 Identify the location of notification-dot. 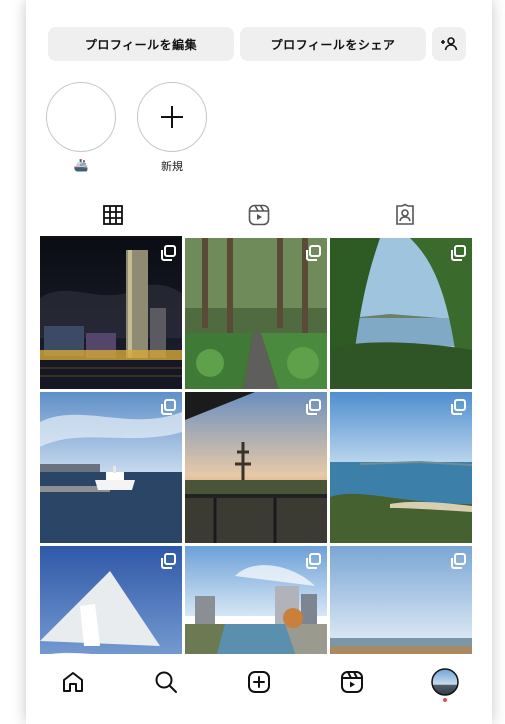
(445, 700).